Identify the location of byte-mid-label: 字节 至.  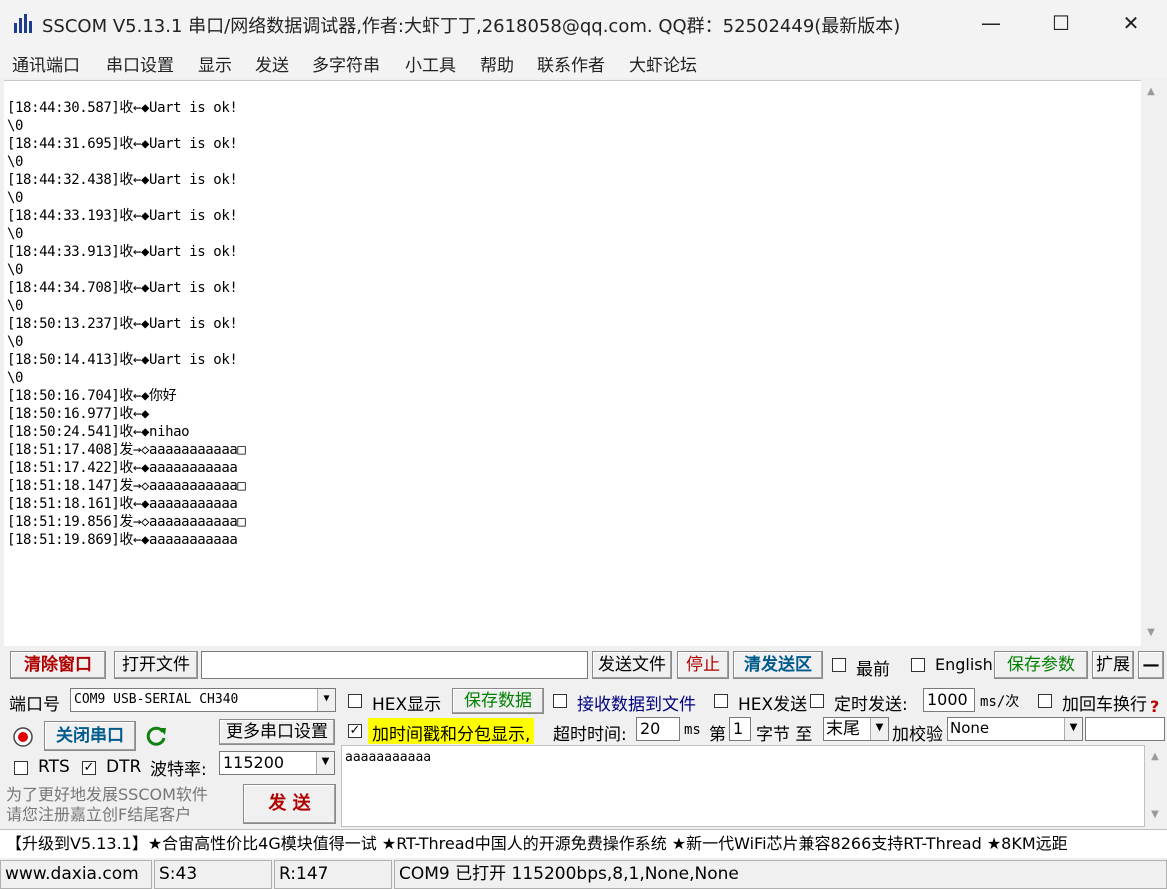
(784, 735).